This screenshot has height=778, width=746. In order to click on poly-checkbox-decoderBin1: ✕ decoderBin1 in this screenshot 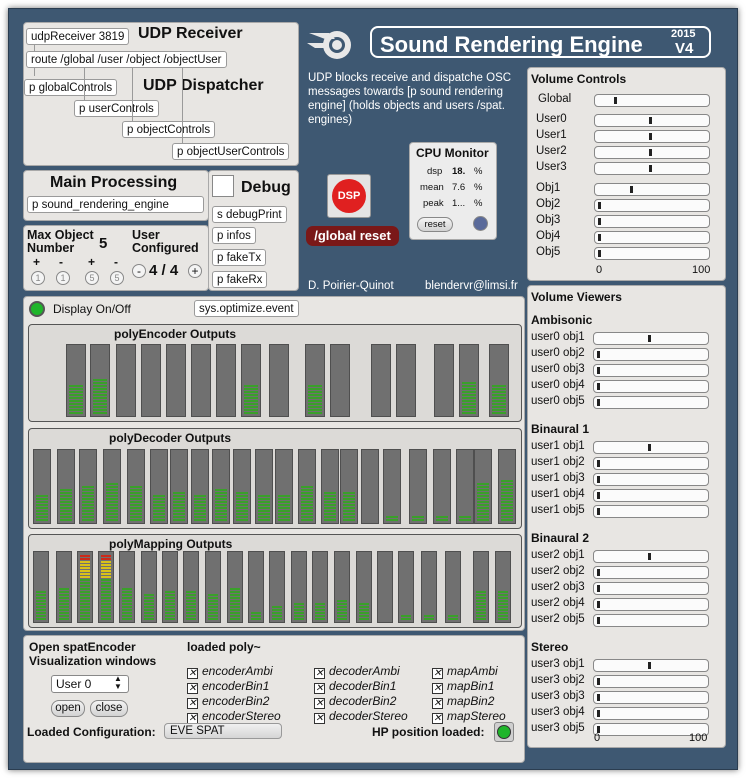, I will do `click(355, 686)`.